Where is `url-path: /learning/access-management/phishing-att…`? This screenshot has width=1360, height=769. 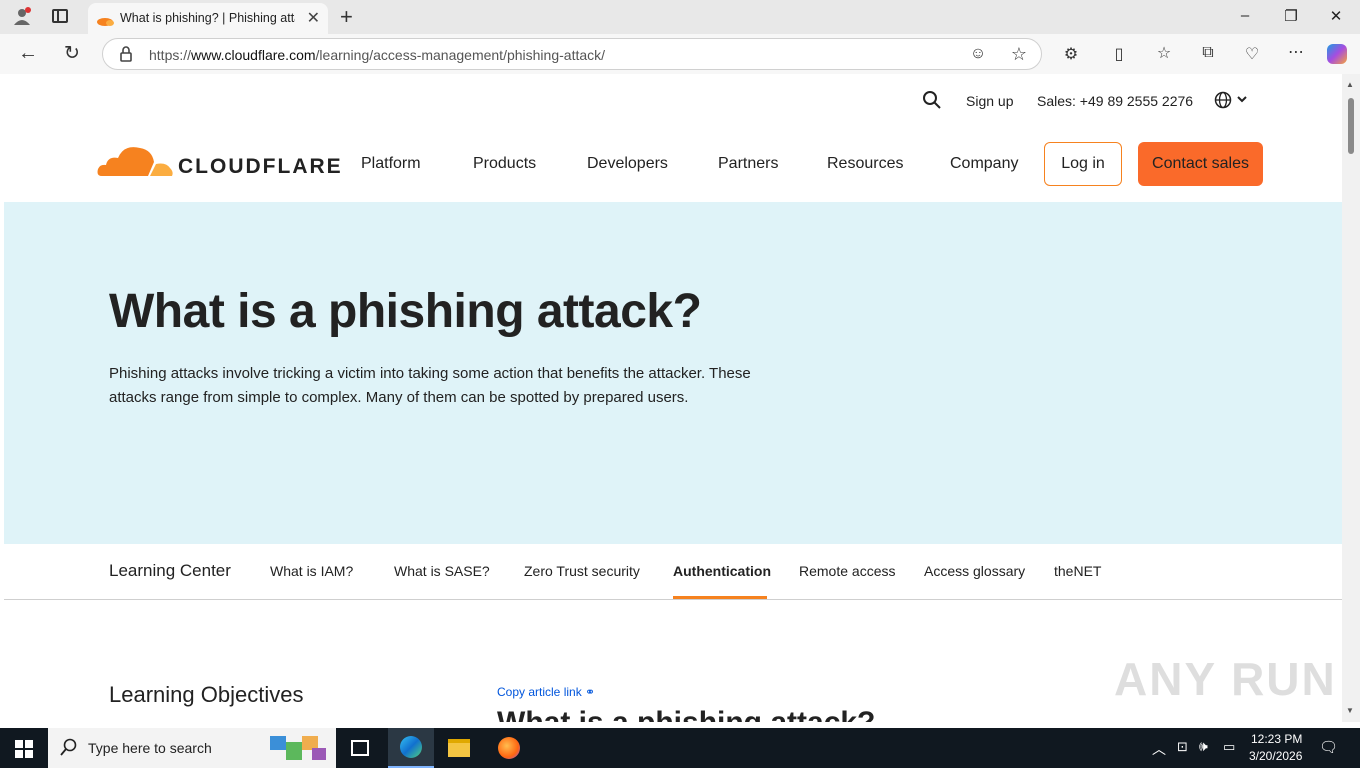 url-path: /learning/access-management/phishing-att… is located at coordinates (460, 55).